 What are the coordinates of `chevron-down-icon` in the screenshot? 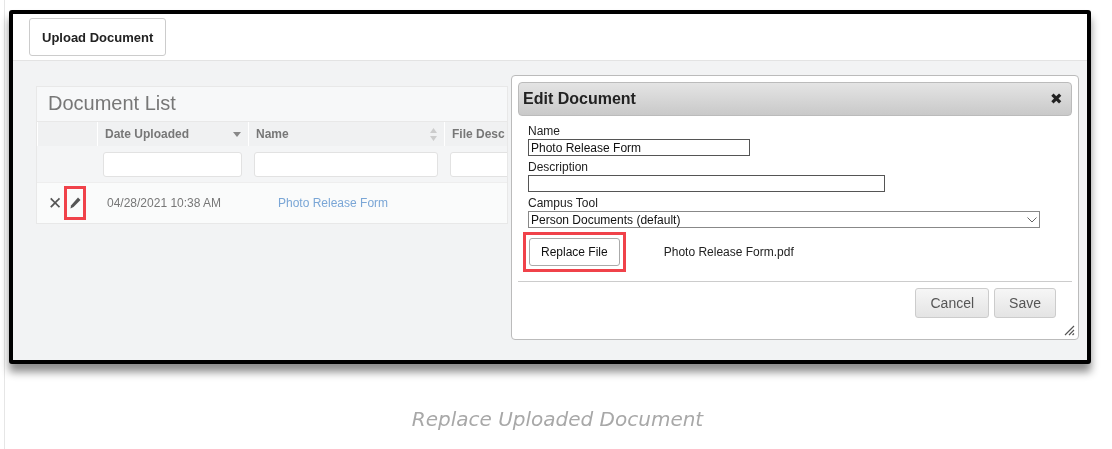 It's located at (1032, 219).